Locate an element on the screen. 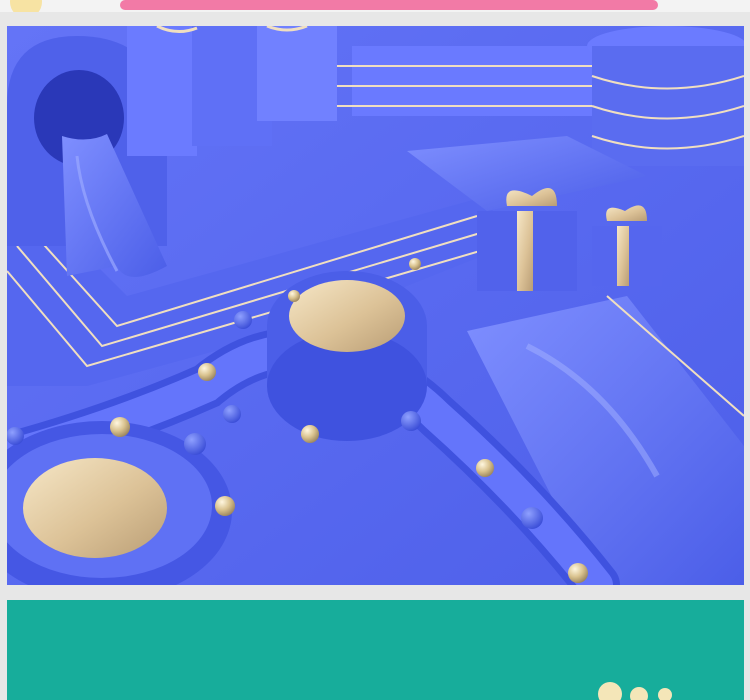 The image size is (750, 700). back-platform is located at coordinates (477, 81).